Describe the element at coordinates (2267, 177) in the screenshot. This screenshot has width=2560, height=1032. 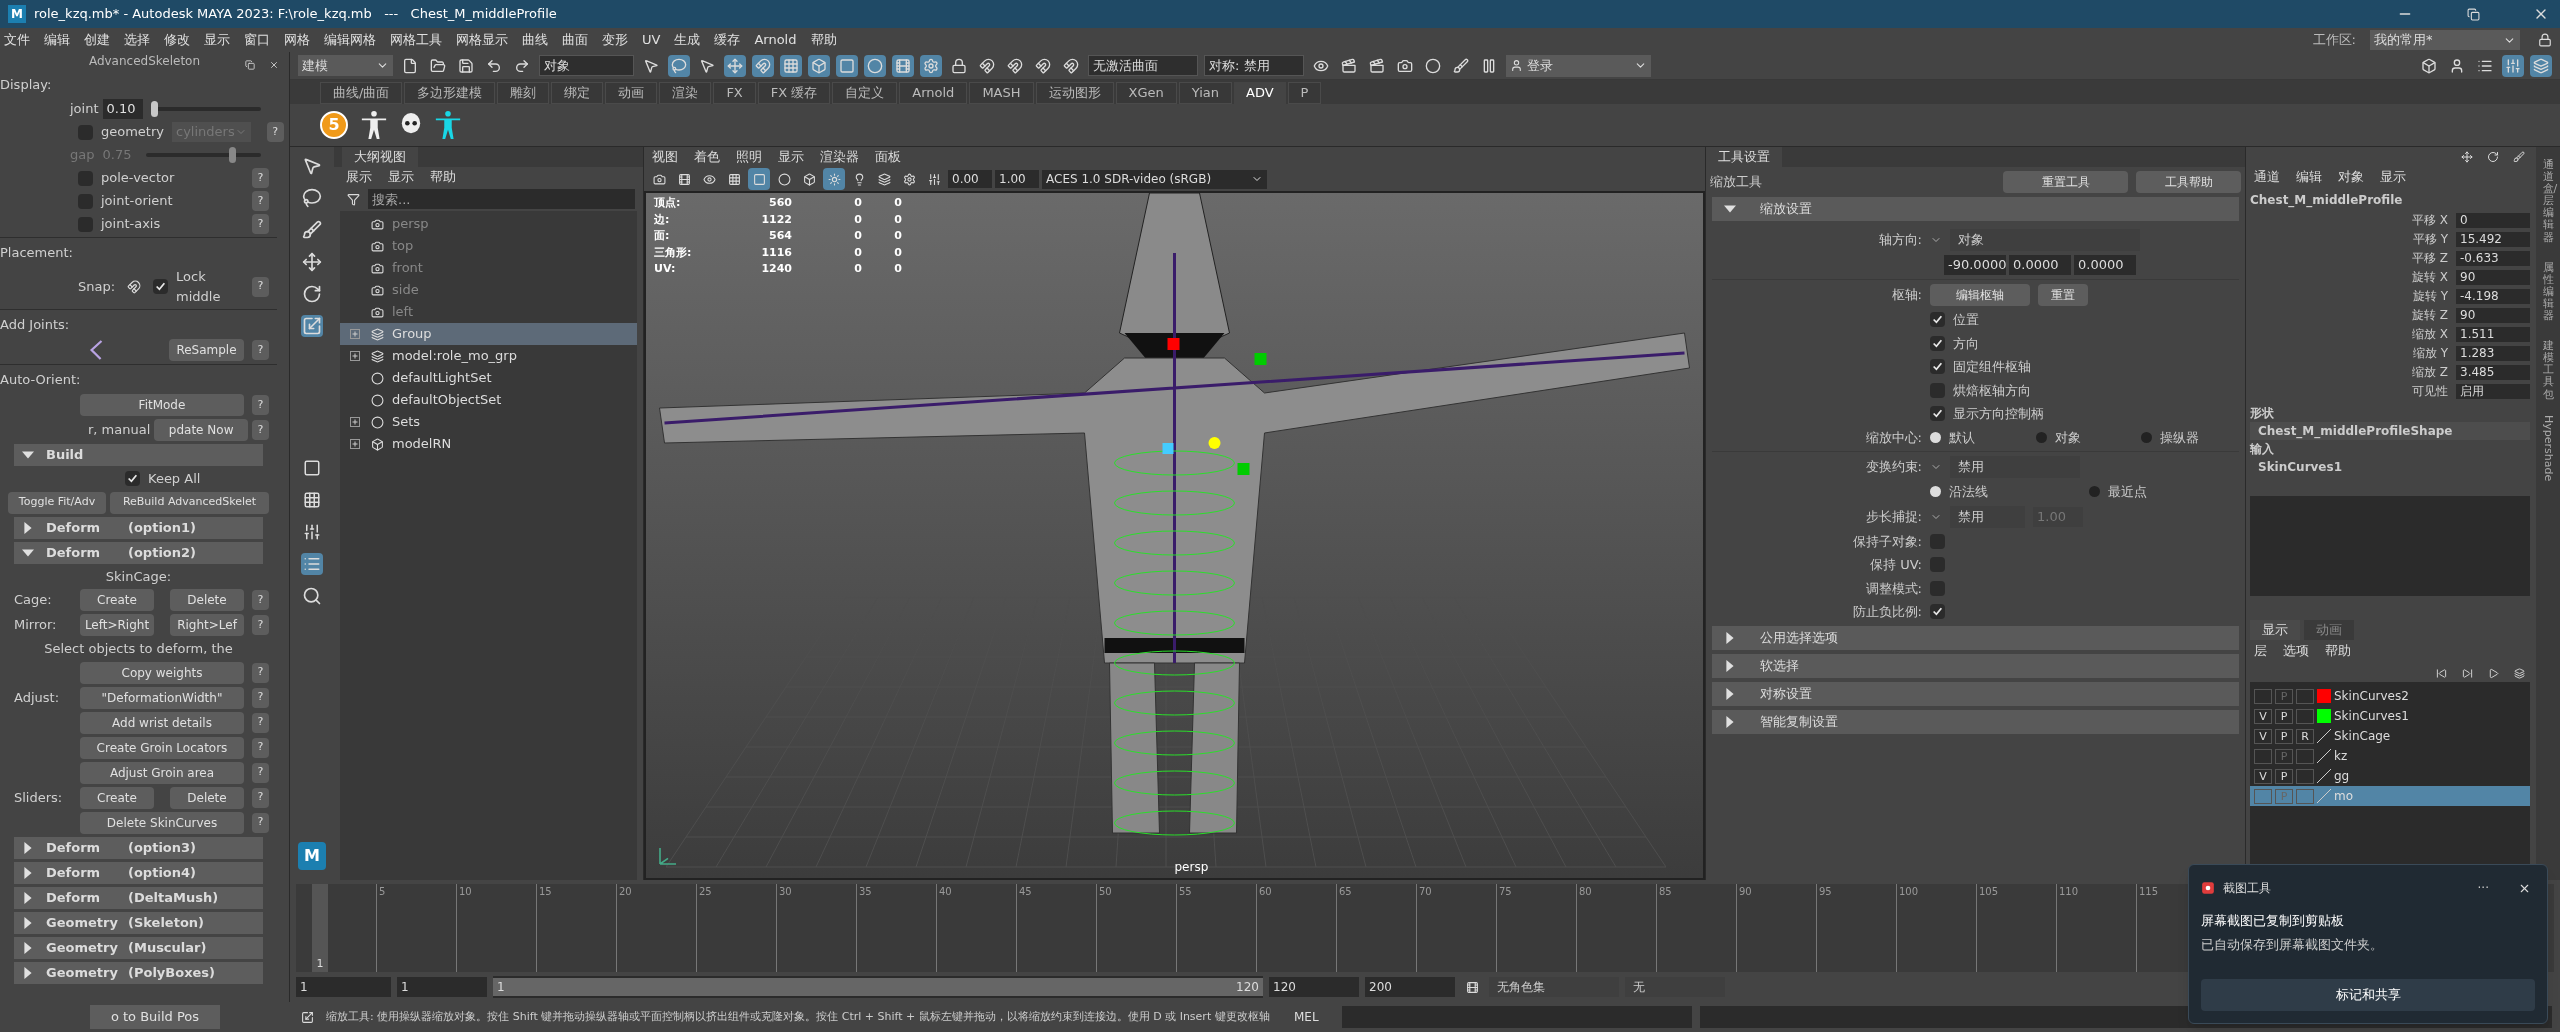
I see `menu-item: 通道` at that location.